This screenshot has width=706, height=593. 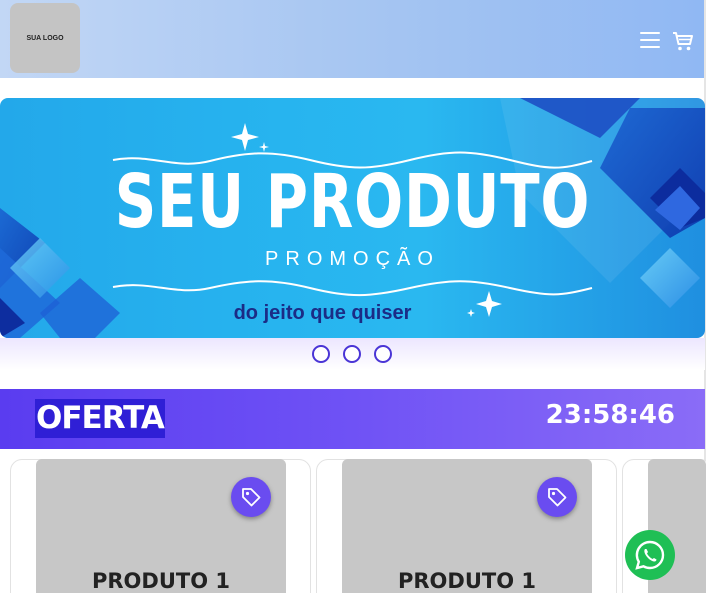 I want to click on offer-title: OFERTA, so click(x=100, y=418).